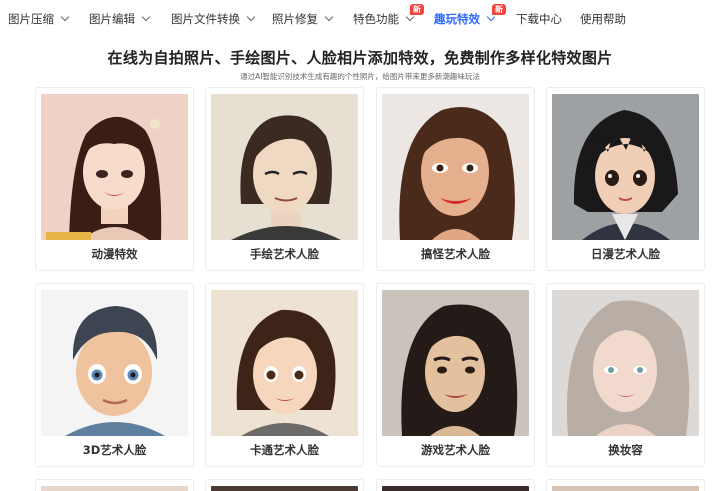 This screenshot has width=720, height=491. I want to click on effect-card-3d: 3D艺术人脸, so click(114, 375).